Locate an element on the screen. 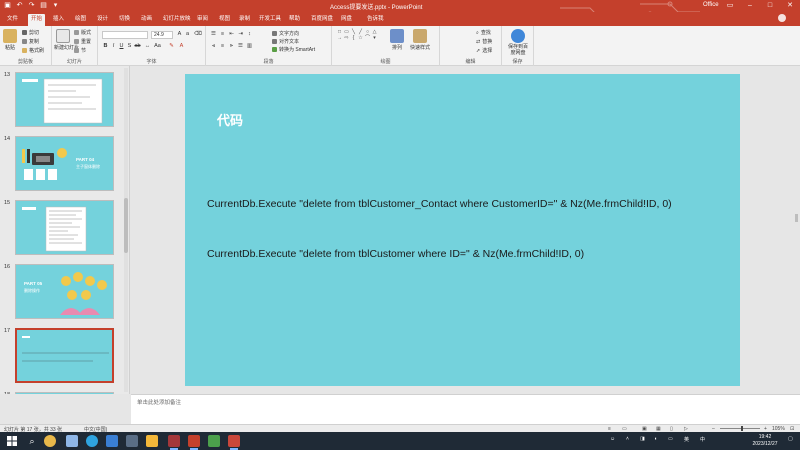 Image resolution: width=800 pixels, height=450 pixels. app4-icon is located at coordinates (234, 442).